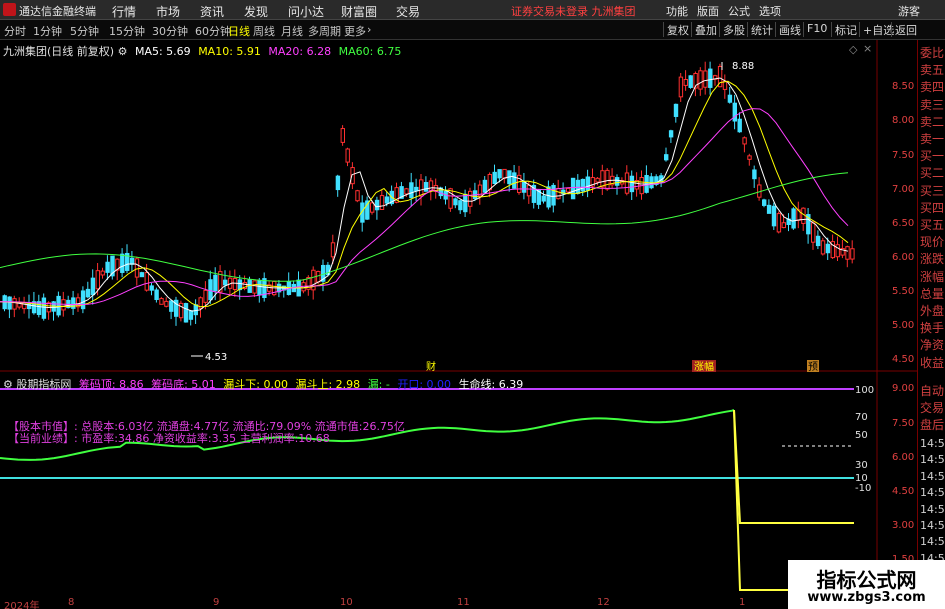  I want to click on tab-more: 更多, so click(355, 31).